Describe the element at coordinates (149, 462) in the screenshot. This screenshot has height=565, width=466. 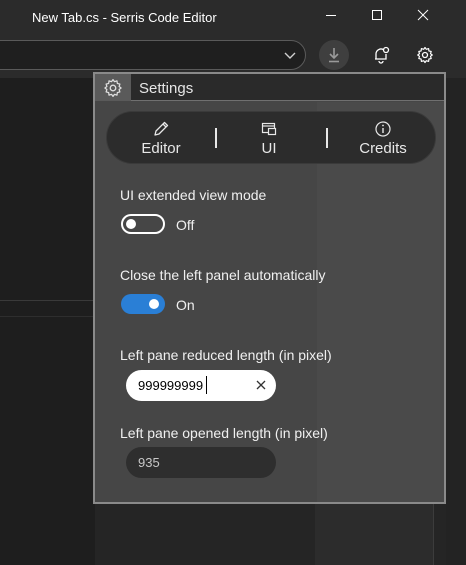
I see `opened-length-value: 935` at that location.